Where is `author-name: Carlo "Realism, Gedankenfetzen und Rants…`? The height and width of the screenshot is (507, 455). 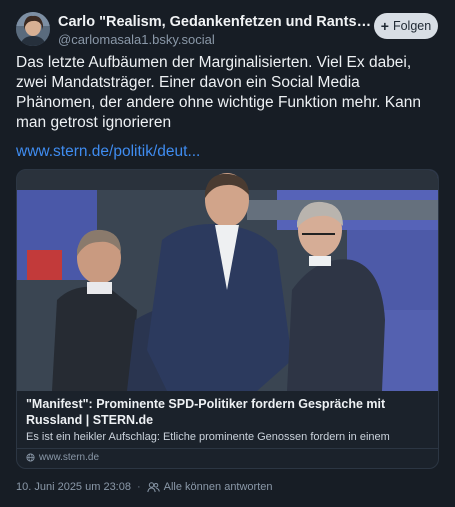 author-name: Carlo "Realism, Gedankenfetzen und Rants… is located at coordinates (215, 22).